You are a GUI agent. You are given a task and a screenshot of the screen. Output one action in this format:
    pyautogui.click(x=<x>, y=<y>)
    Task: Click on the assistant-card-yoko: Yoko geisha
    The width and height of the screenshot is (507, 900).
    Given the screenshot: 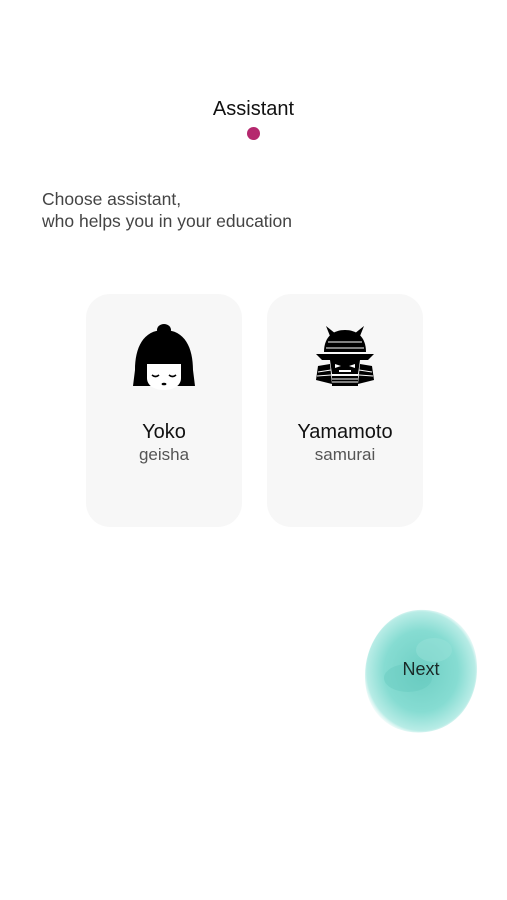 What is the action you would take?
    pyautogui.click(x=164, y=410)
    